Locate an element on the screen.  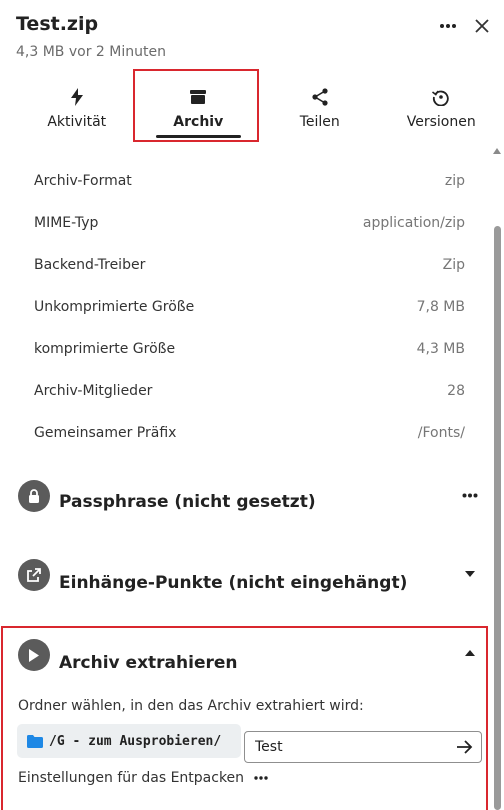
scrollbar is located at coordinates (497, 478).